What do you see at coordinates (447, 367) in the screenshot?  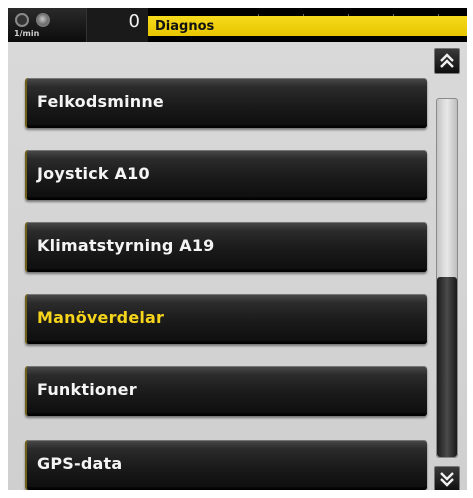 I see `scrollbar-thumb` at bounding box center [447, 367].